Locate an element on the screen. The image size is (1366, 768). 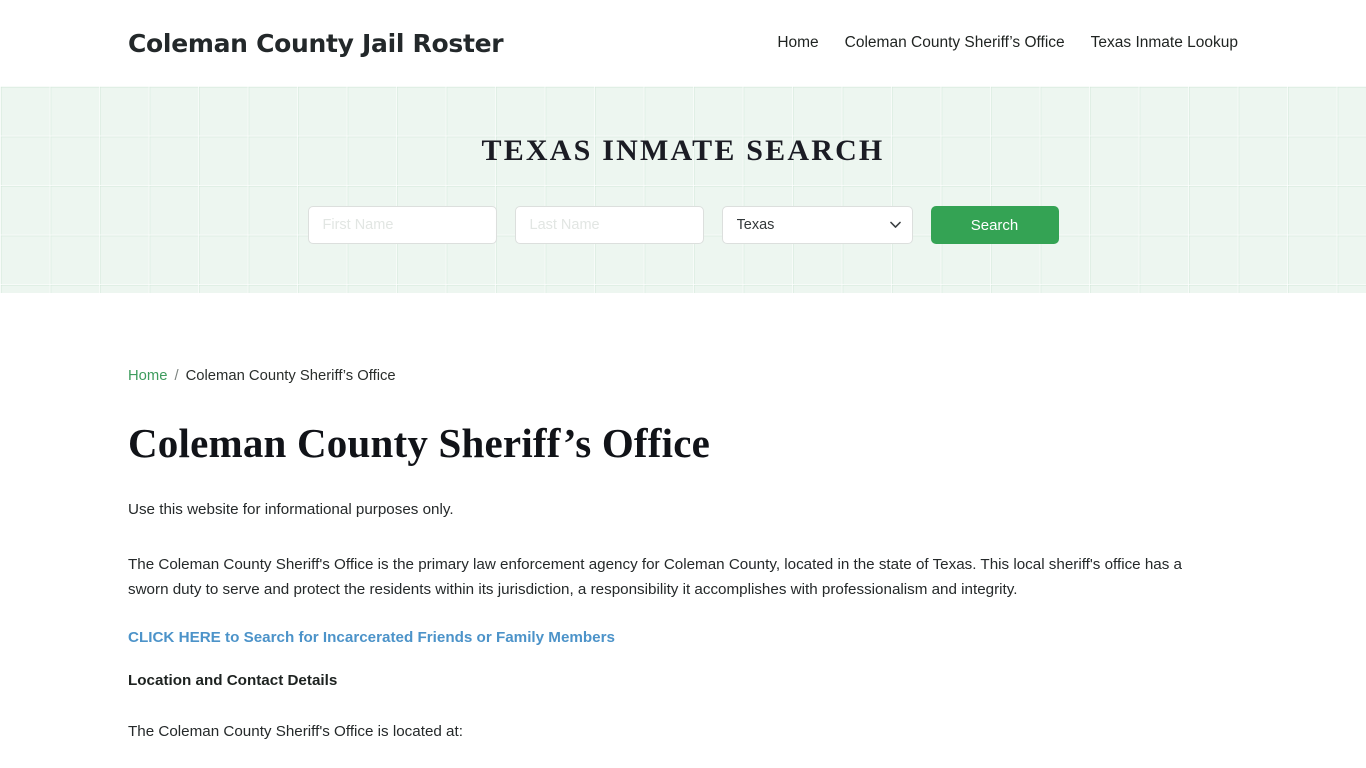
state-select: Texas is located at coordinates (817, 225).